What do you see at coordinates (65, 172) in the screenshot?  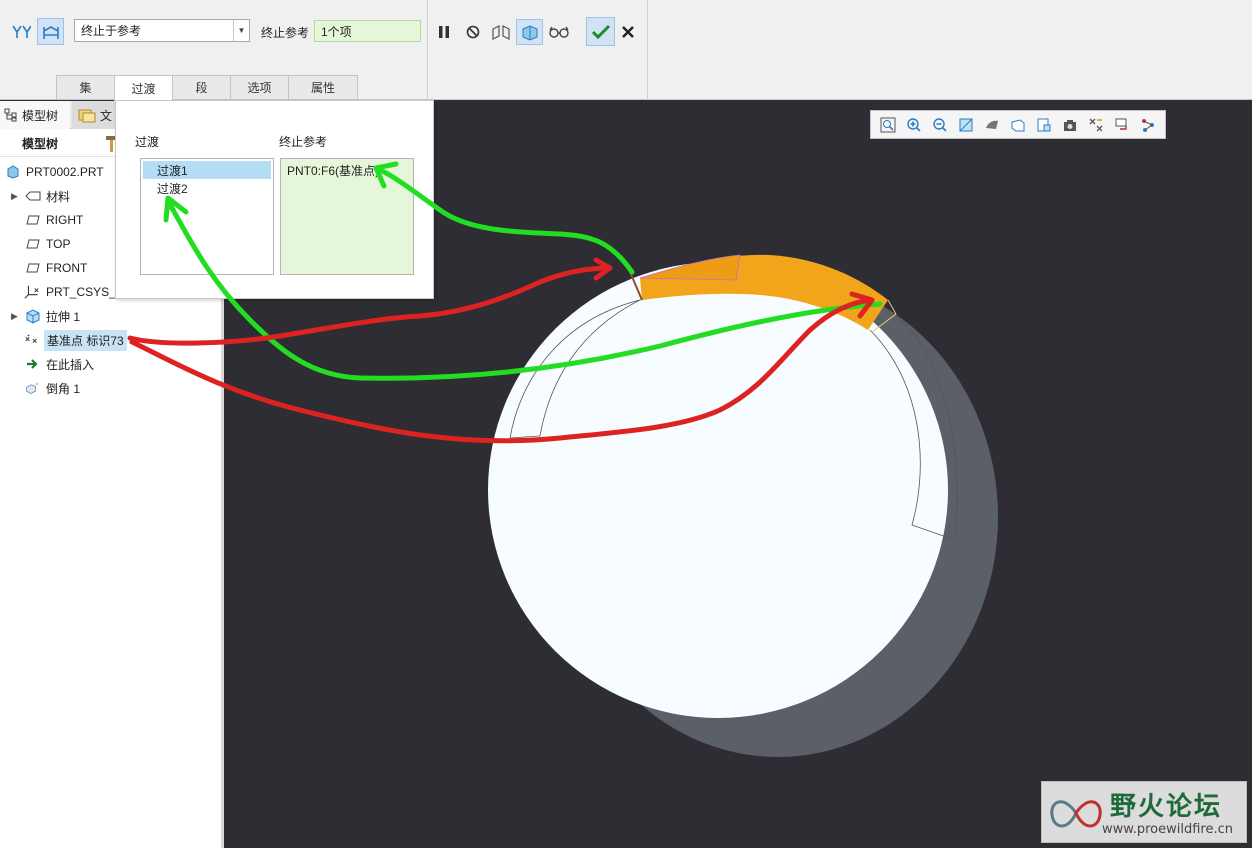 I see `tree-item-label: PRT0002.PRT` at bounding box center [65, 172].